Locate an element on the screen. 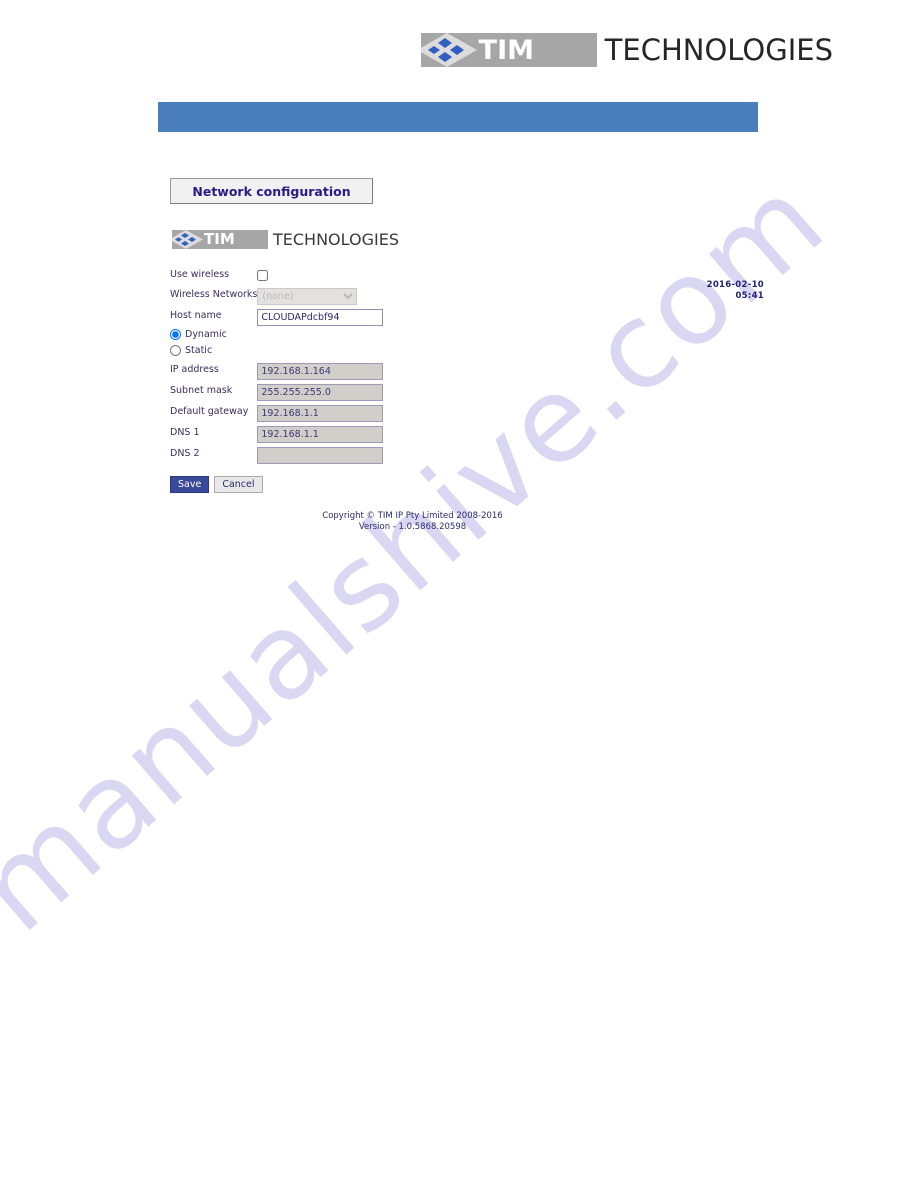 This screenshot has height=1188, width=918. default-gateway-input is located at coordinates (320, 413).